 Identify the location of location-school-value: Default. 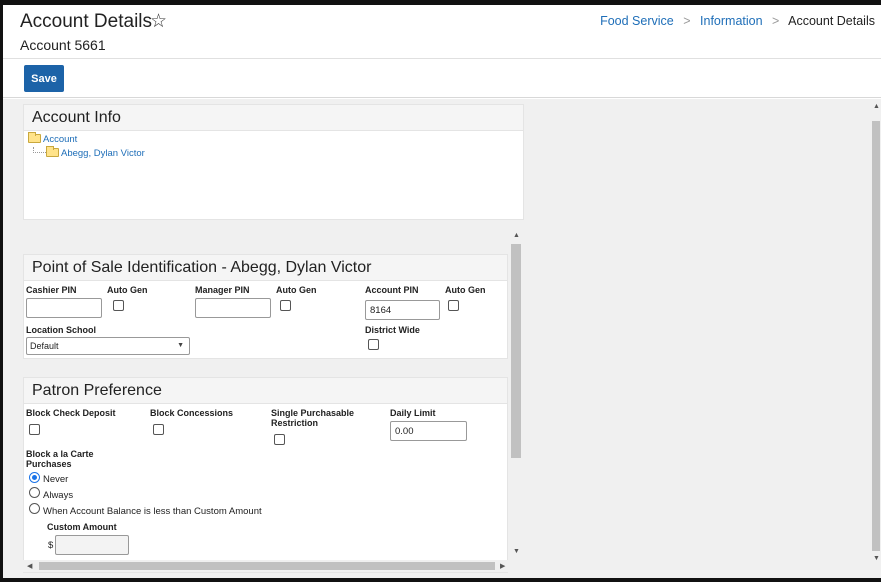
(44, 346).